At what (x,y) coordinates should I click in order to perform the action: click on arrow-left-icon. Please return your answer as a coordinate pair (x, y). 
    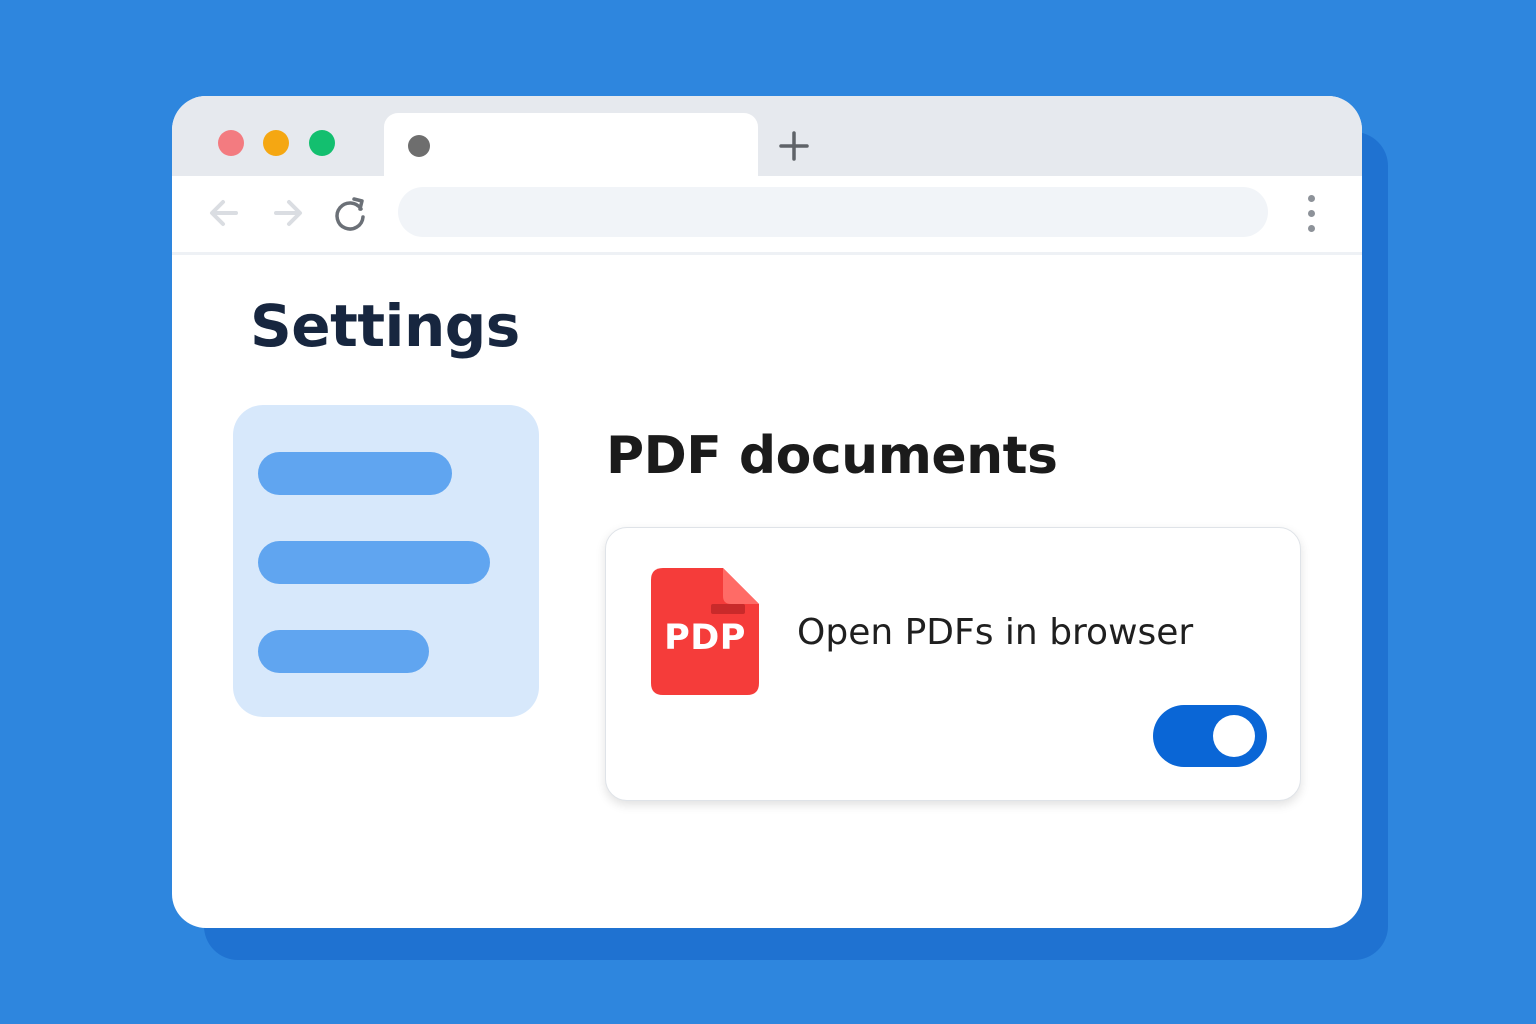
    Looking at the image, I should click on (224, 213).